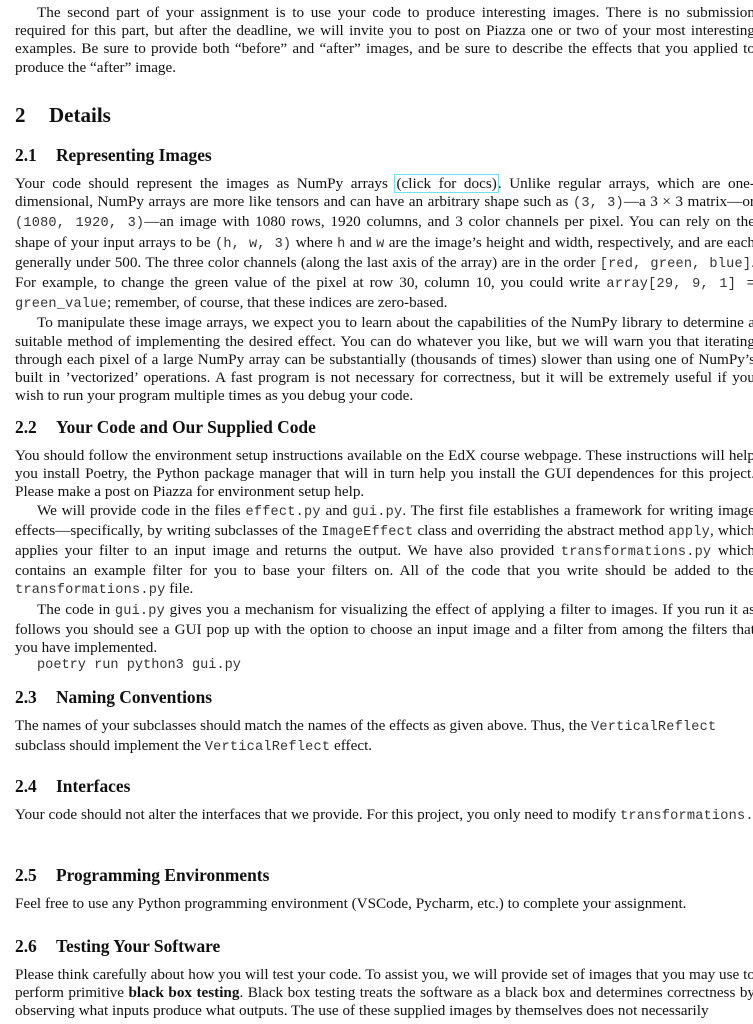  Describe the element at coordinates (163, 875) in the screenshot. I see `subsection-title: Programming Environments` at that location.